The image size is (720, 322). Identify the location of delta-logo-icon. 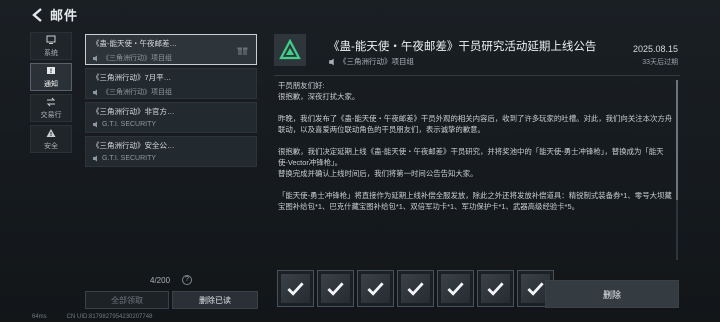
(290, 49).